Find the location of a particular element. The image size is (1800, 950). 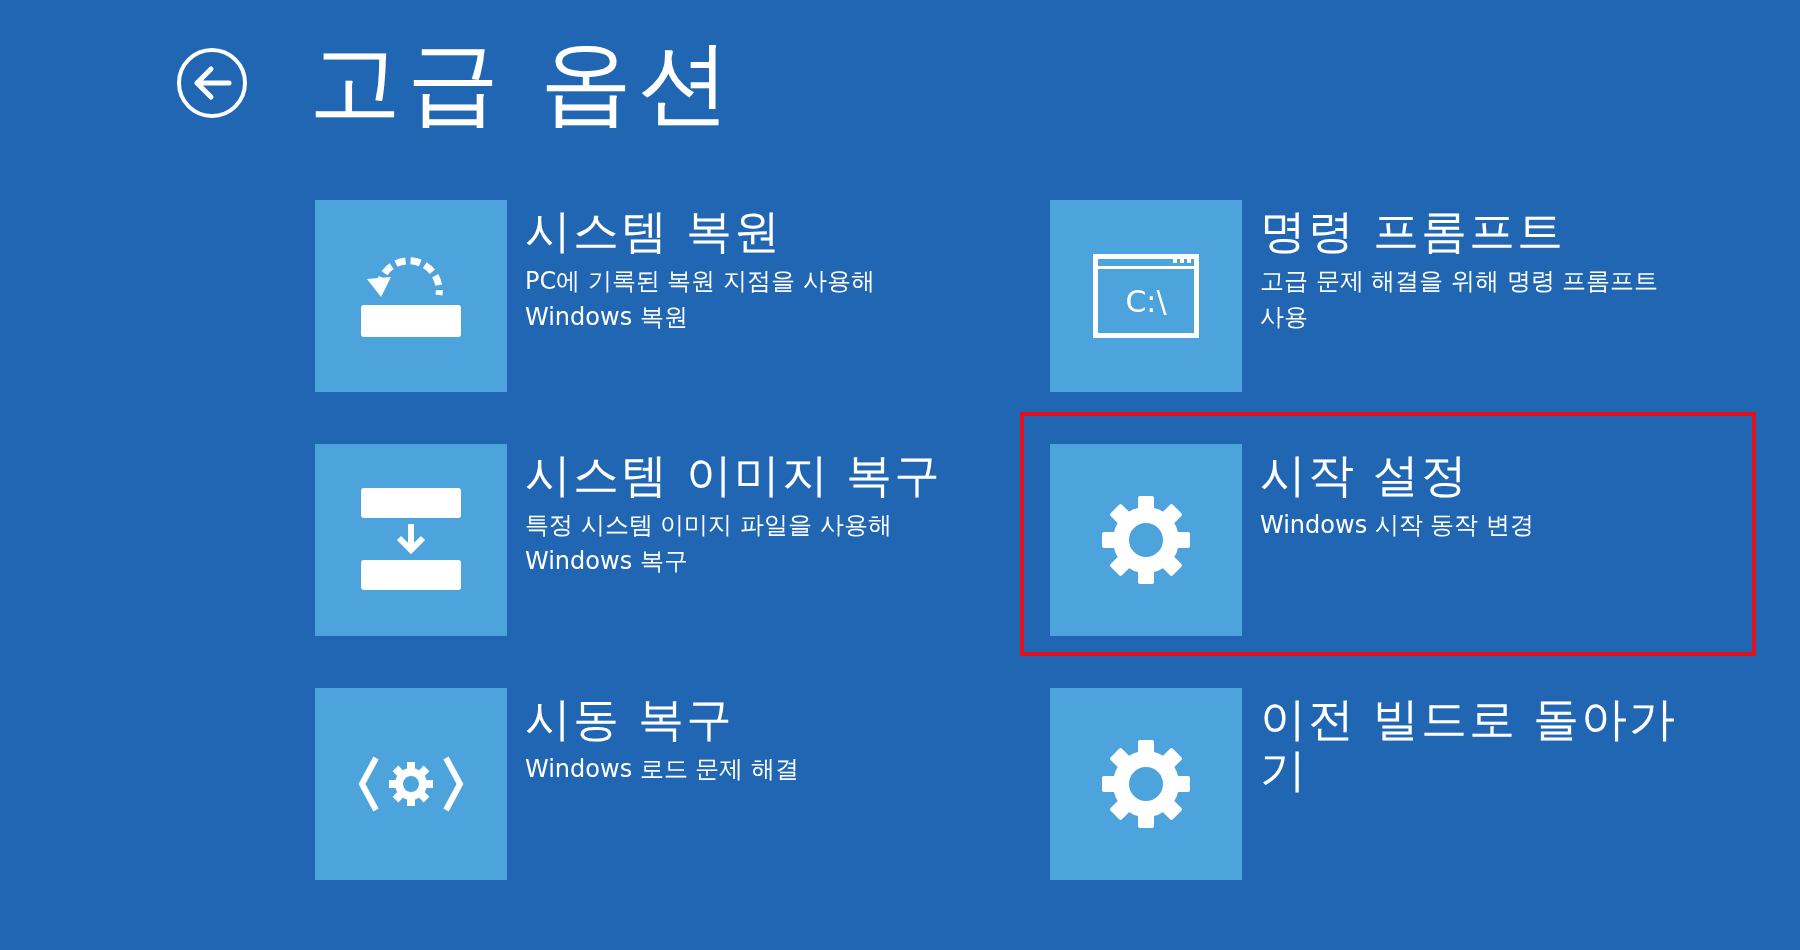

option-description: Windows 시작 동작 변경 is located at coordinates (1397, 525).